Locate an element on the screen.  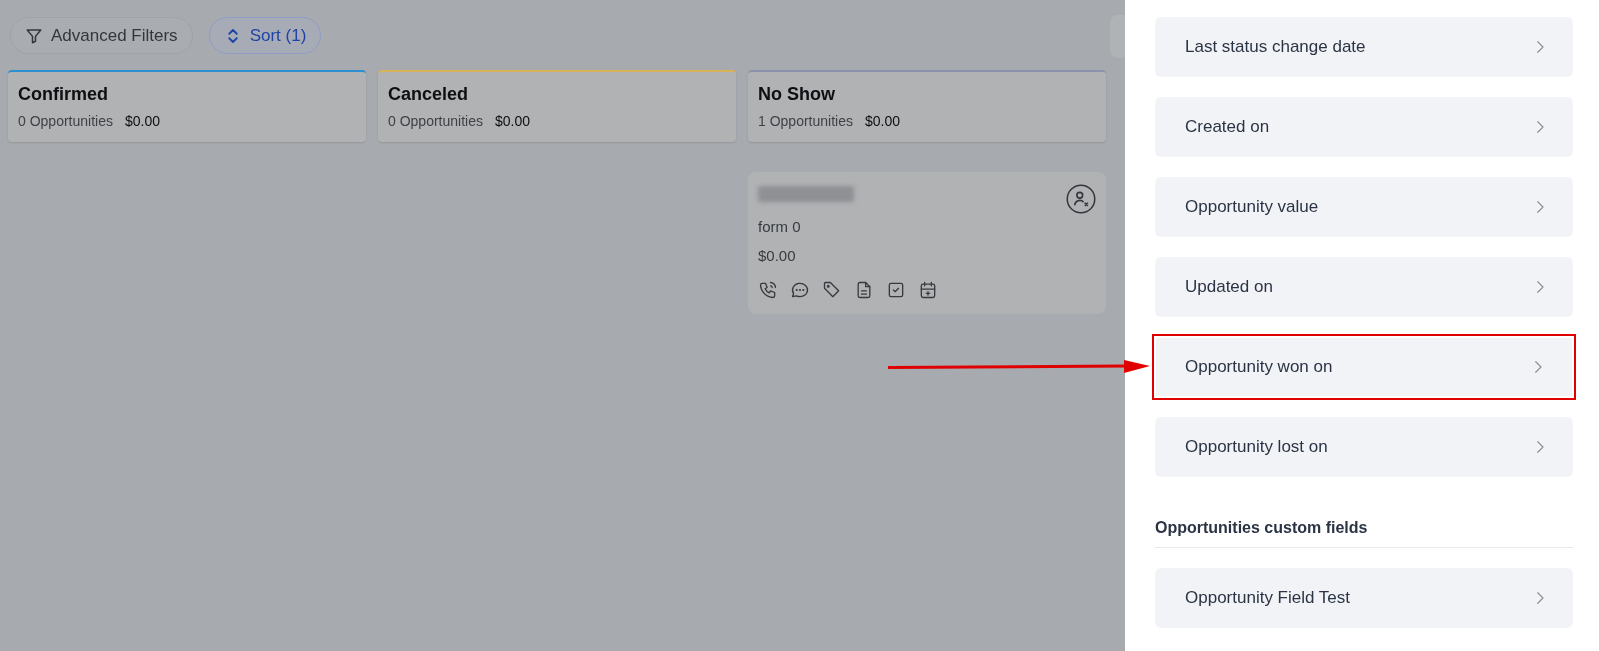
phone-icon is located at coordinates (768, 290).